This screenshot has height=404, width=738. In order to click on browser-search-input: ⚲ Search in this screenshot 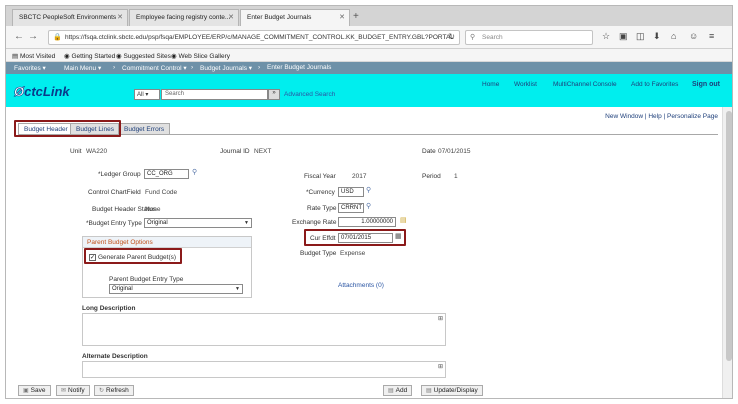, I will do `click(529, 37)`.